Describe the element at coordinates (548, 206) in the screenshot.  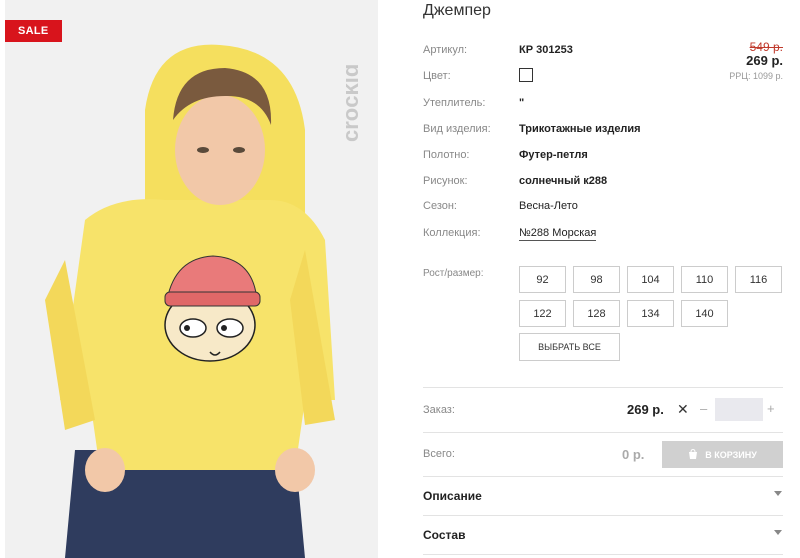
I see `attr-value: Весна-Лето` at that location.